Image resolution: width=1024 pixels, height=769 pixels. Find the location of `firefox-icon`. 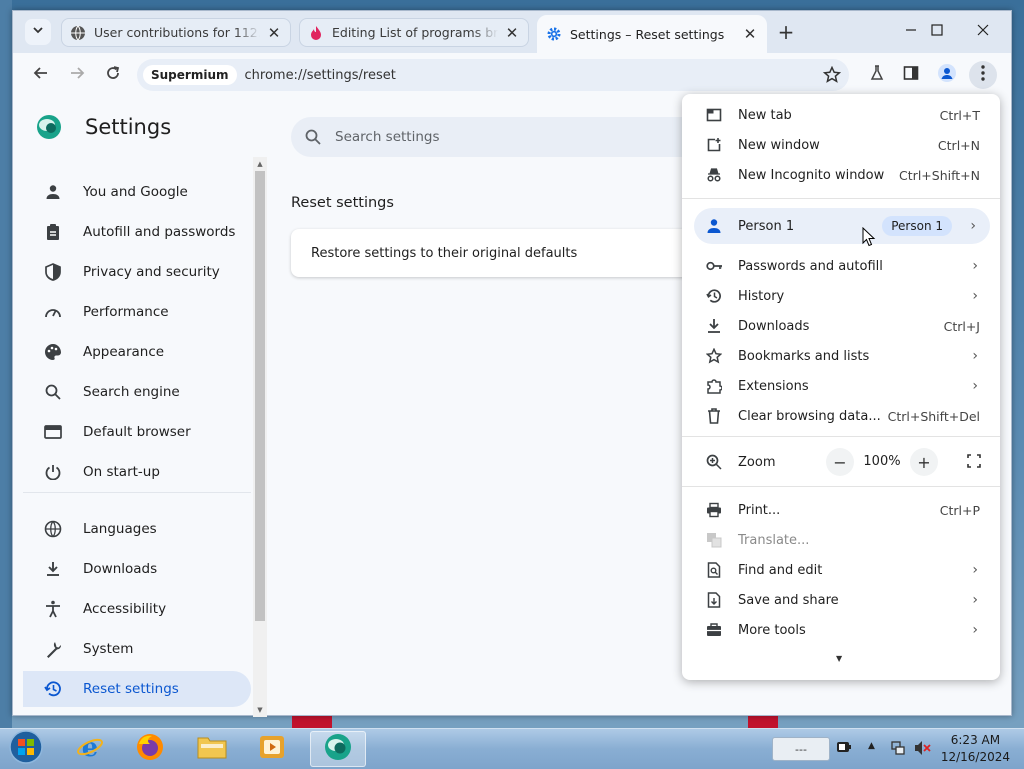

firefox-icon is located at coordinates (150, 749).